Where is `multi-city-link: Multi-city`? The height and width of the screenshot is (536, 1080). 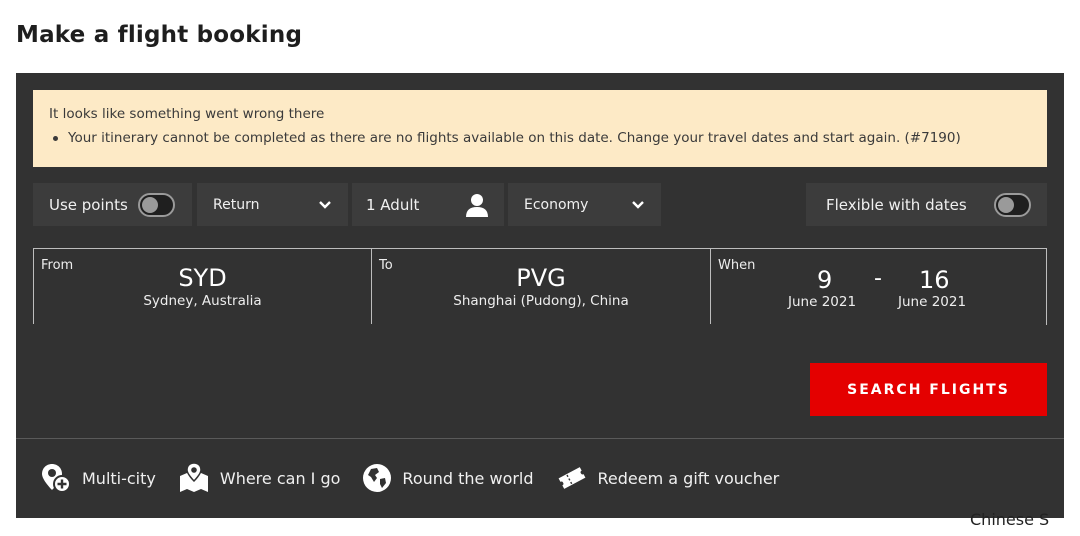 multi-city-link: Multi-city is located at coordinates (98, 478).